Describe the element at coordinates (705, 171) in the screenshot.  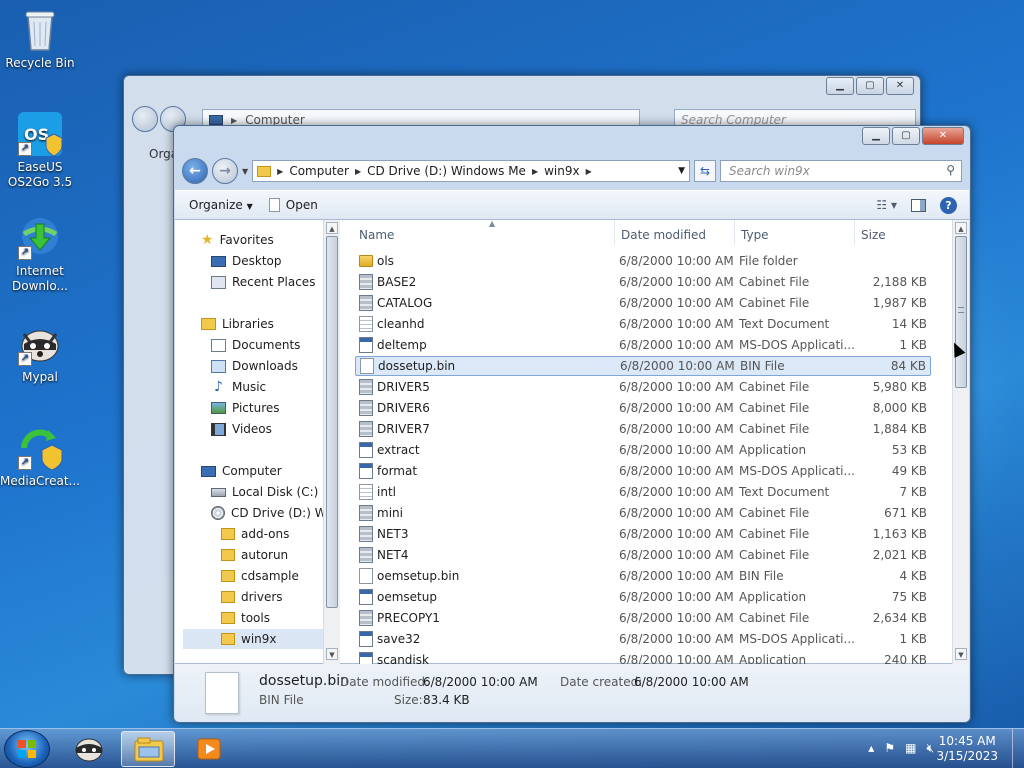
I see `refresh-icon: ⇆` at that location.